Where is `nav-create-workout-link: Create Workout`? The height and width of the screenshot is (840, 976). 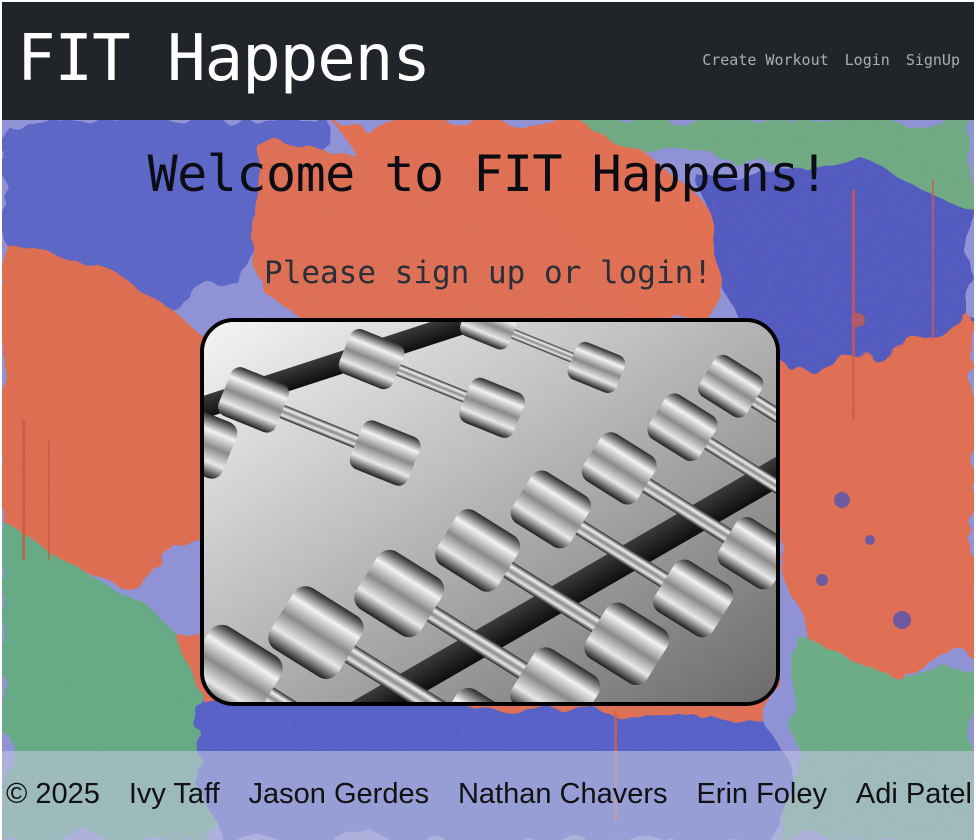 nav-create-workout-link: Create Workout is located at coordinates (765, 60).